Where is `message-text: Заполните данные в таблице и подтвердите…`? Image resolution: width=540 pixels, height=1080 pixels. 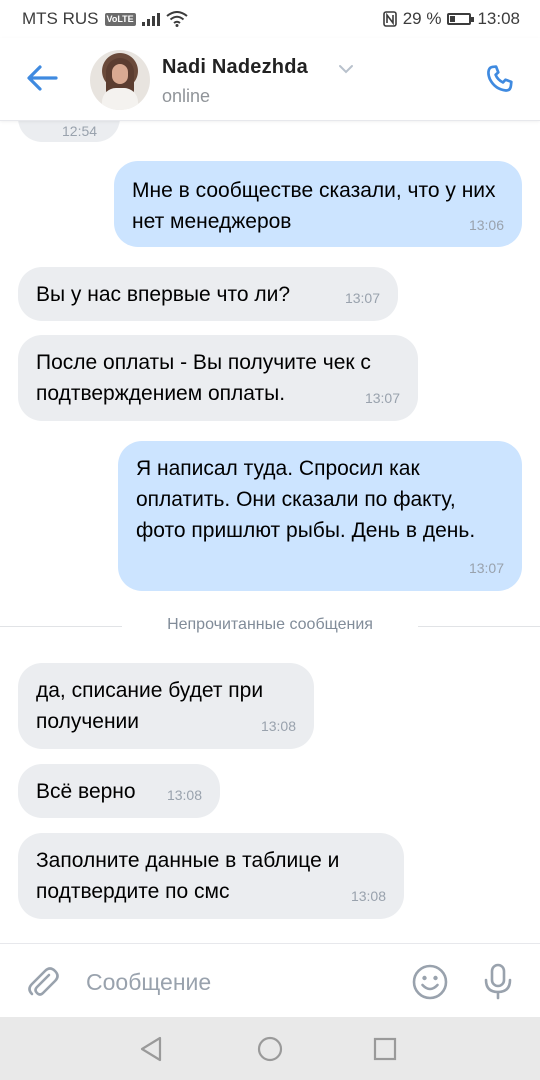 message-text: Заполните данные в таблице и подтвердите… is located at coordinates (188, 876).